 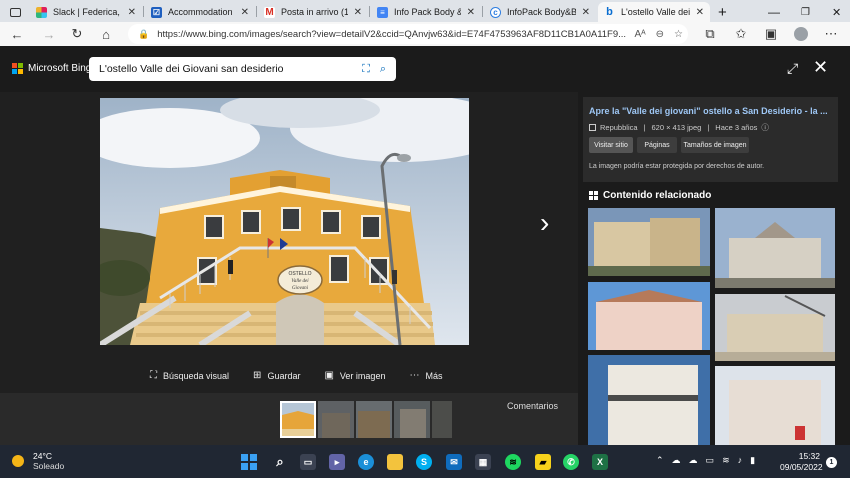 I want to click on teams-chat-button: ▸, so click(x=337, y=462).